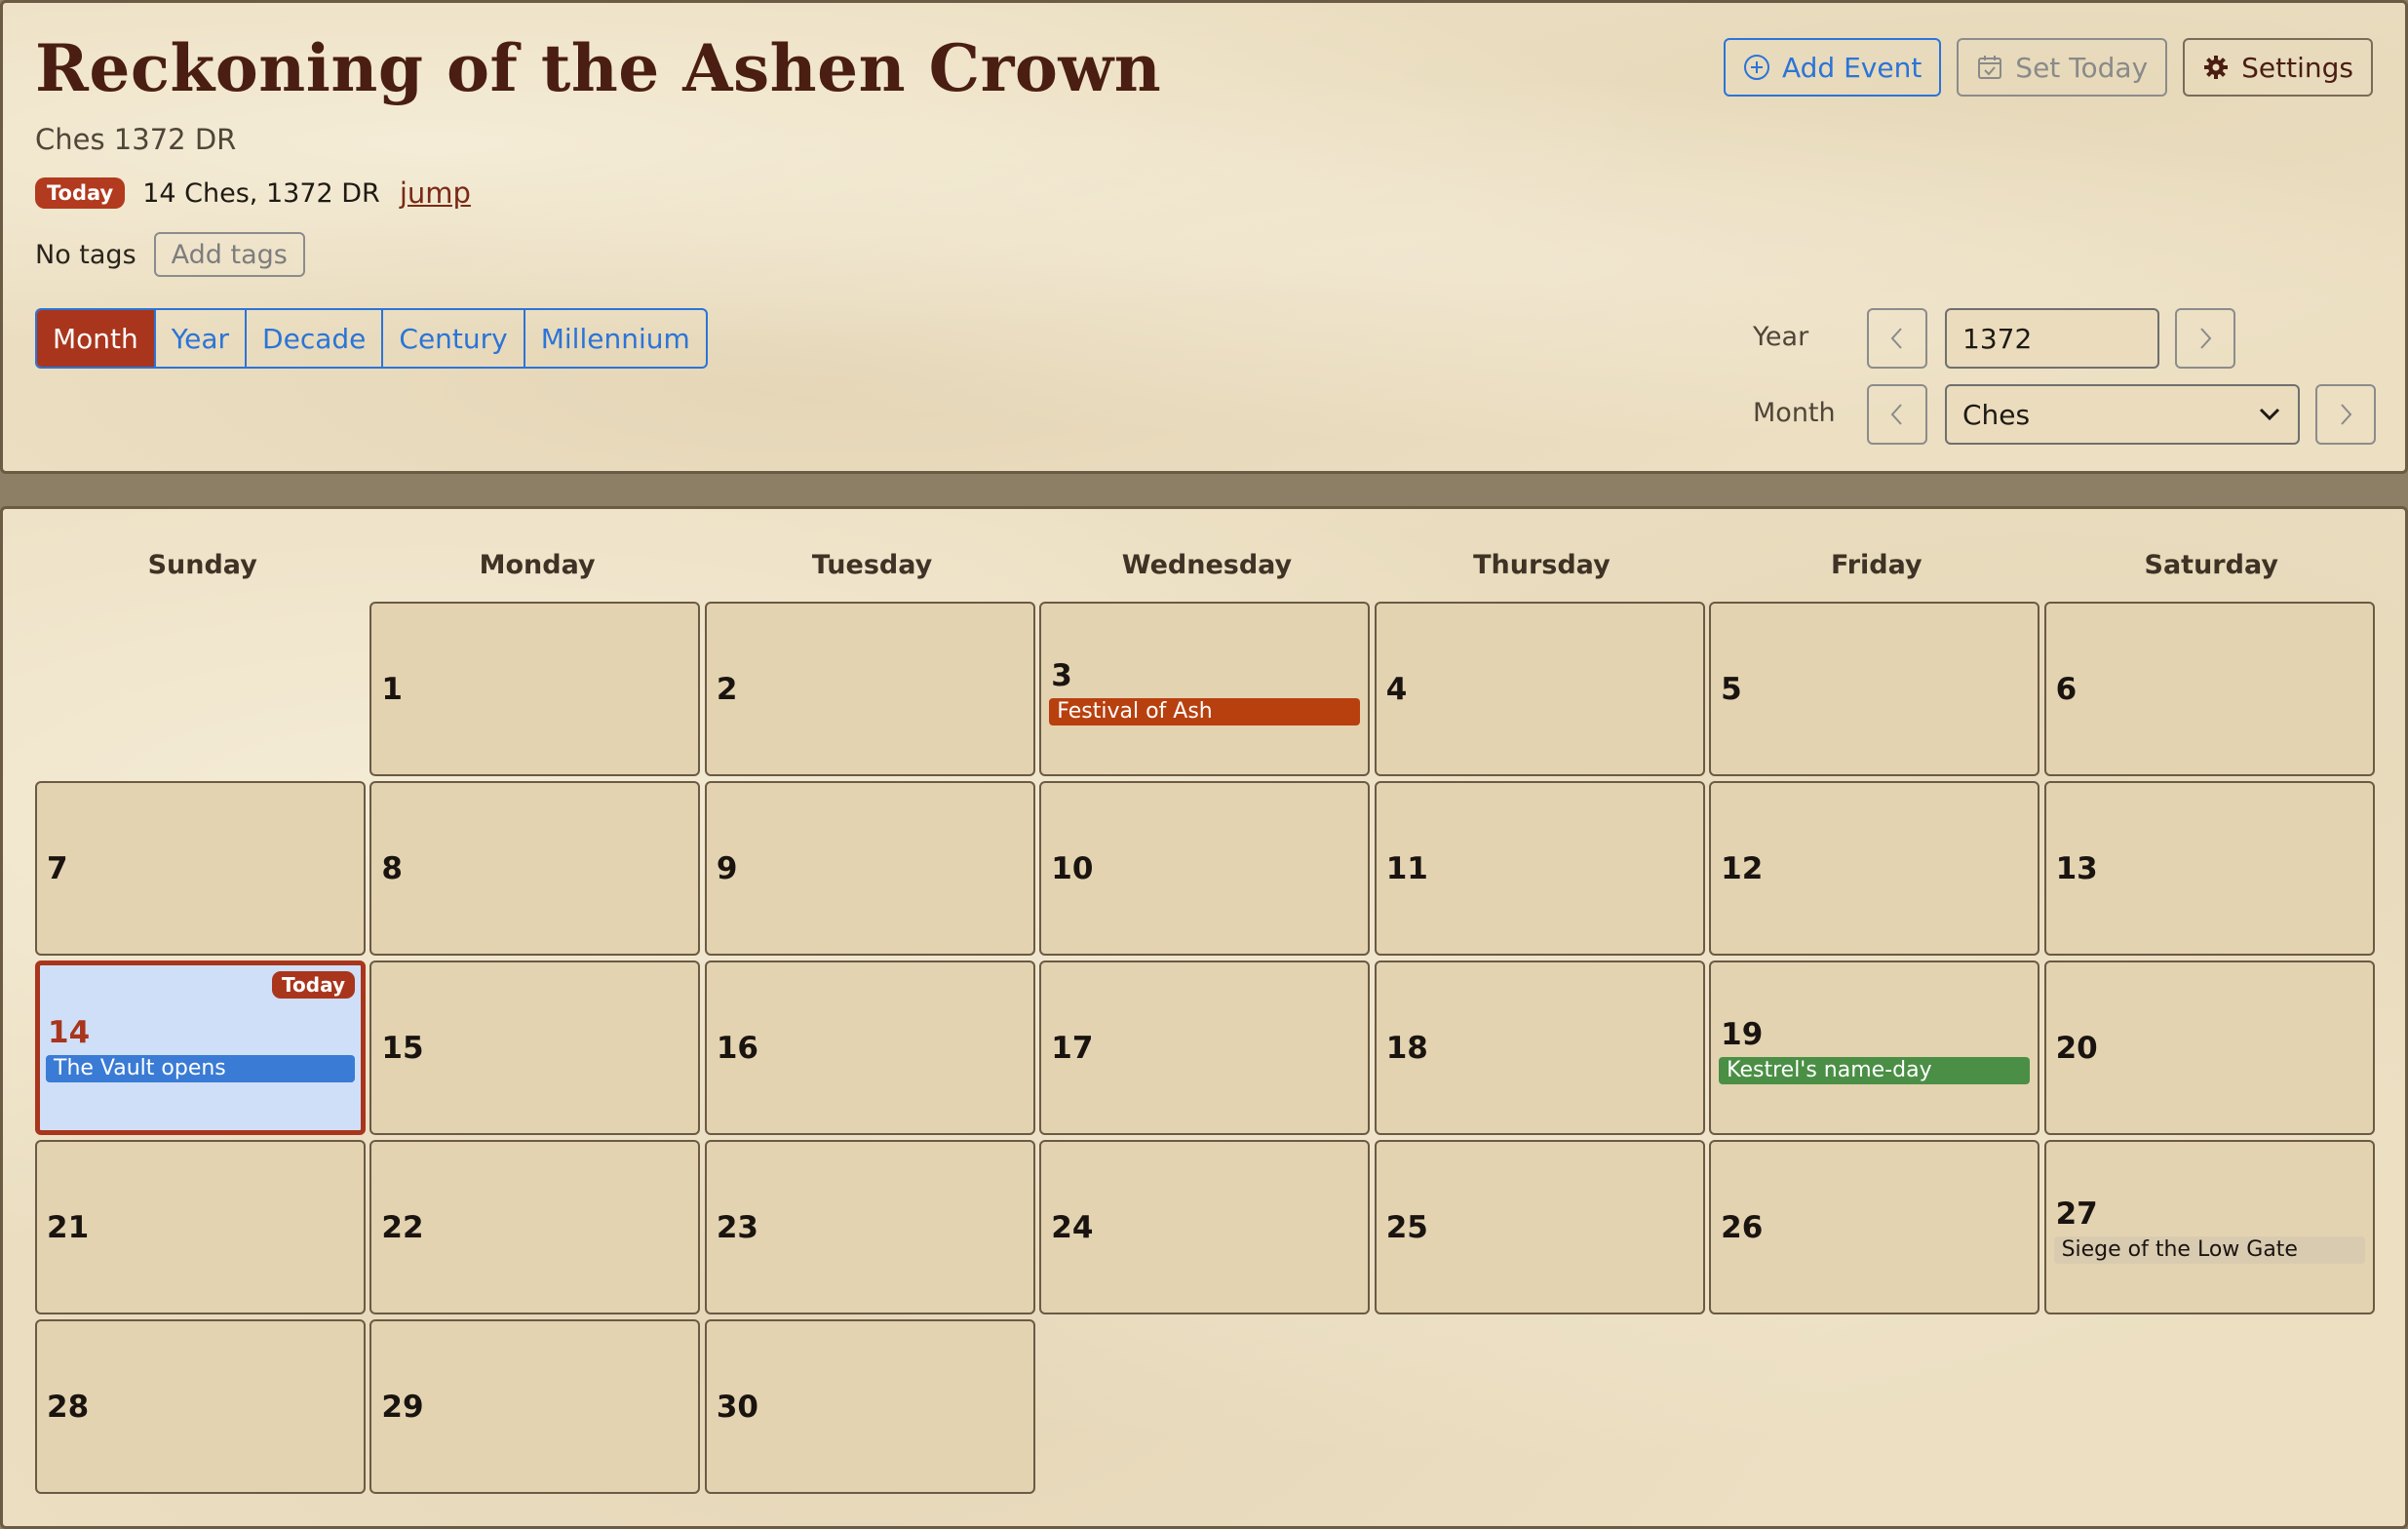  I want to click on day-number: 2, so click(727, 689).